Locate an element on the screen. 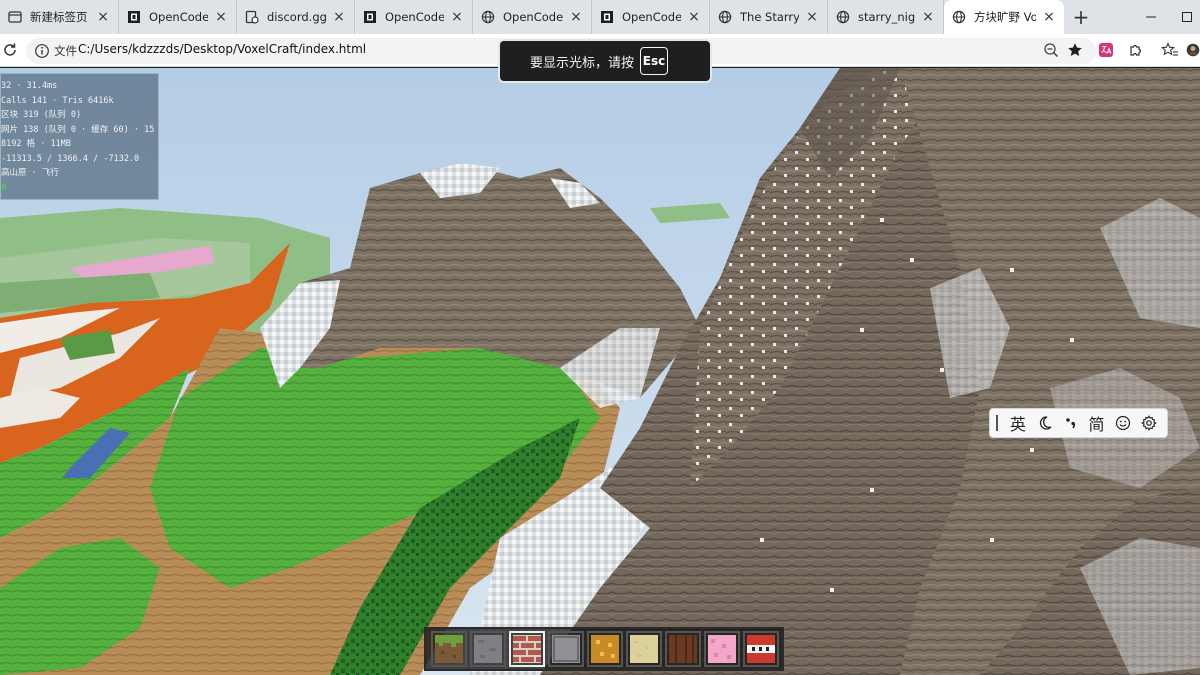 The width and height of the screenshot is (1200, 675). tab-label: discord.gg is located at coordinates (296, 17).